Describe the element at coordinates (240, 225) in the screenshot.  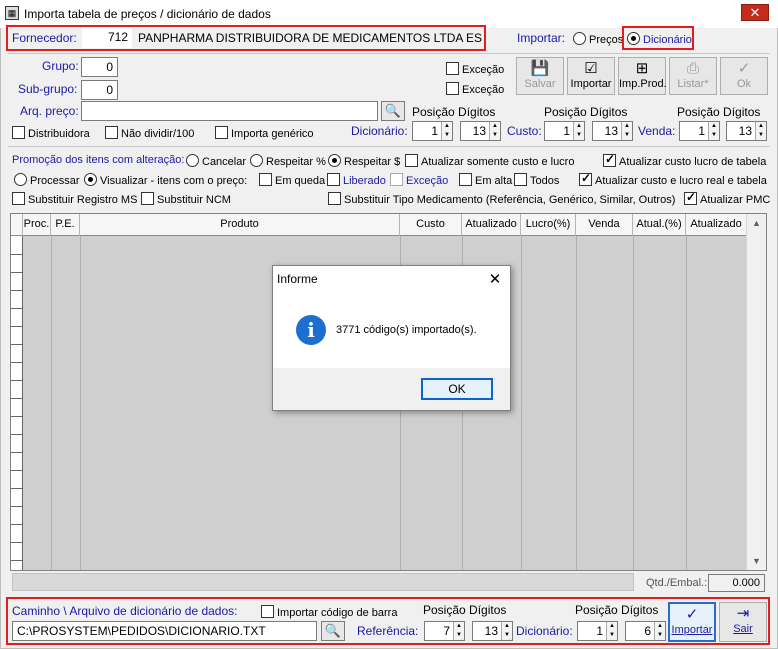
I see `col-header-produto: Produto` at that location.